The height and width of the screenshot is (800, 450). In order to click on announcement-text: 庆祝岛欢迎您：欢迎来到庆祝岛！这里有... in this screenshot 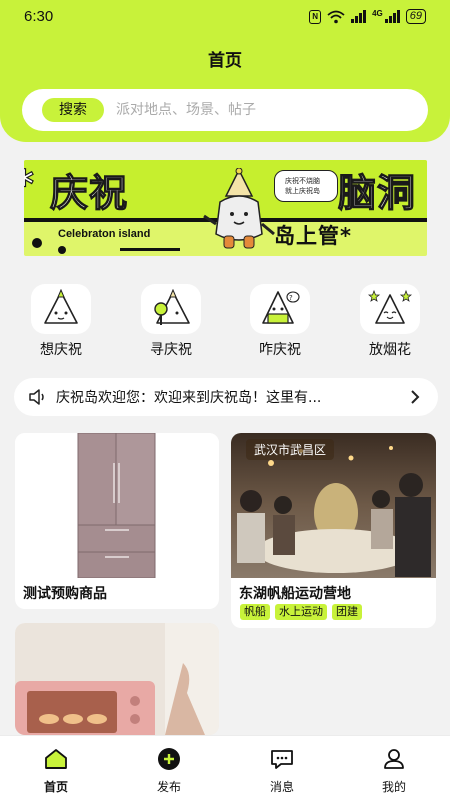, I will do `click(189, 398)`.